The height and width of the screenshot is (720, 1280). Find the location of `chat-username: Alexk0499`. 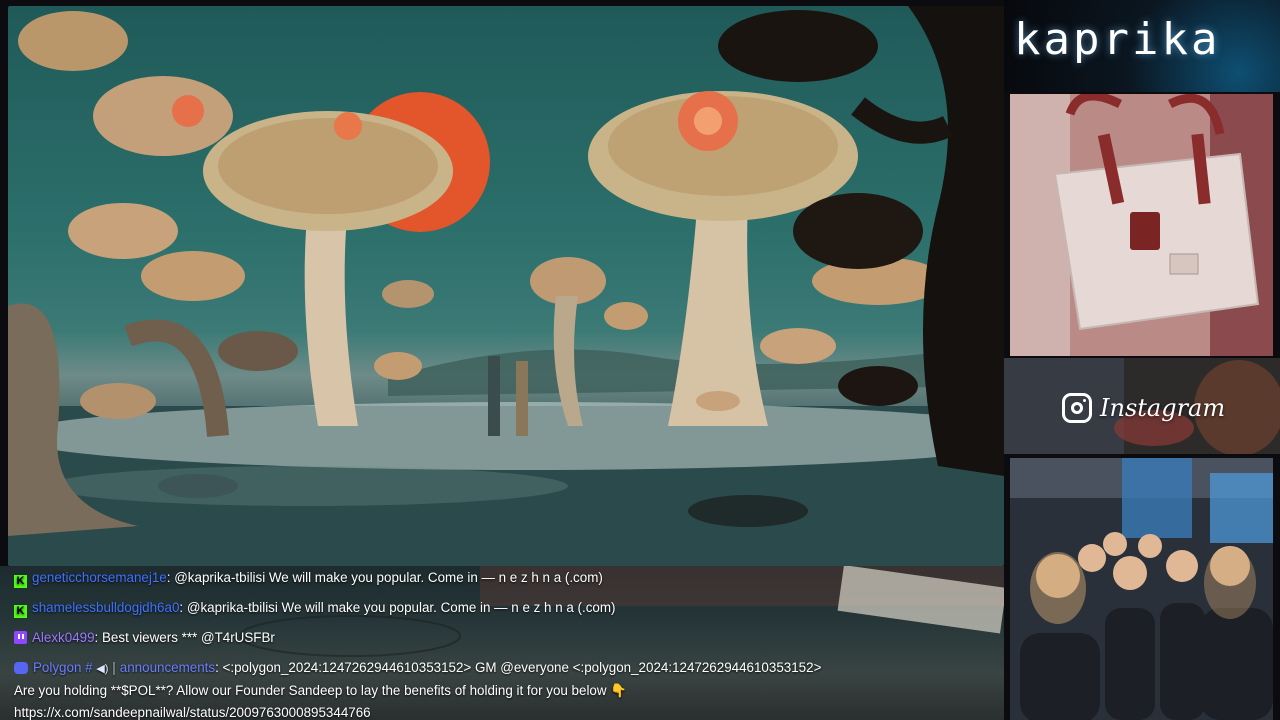

chat-username: Alexk0499 is located at coordinates (63, 637).